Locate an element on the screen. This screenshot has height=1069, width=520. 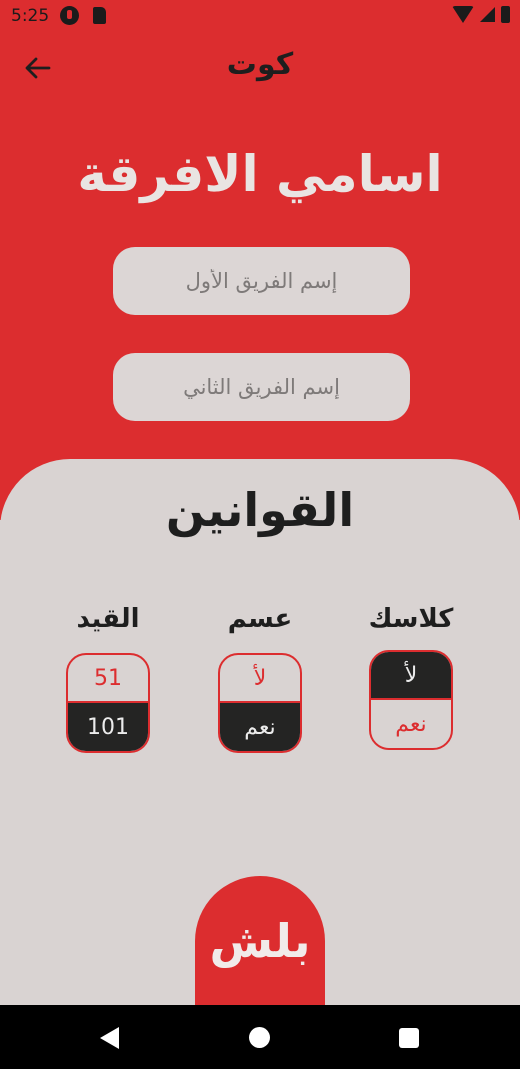
classic-toggle: لأ نعم is located at coordinates (411, 700).